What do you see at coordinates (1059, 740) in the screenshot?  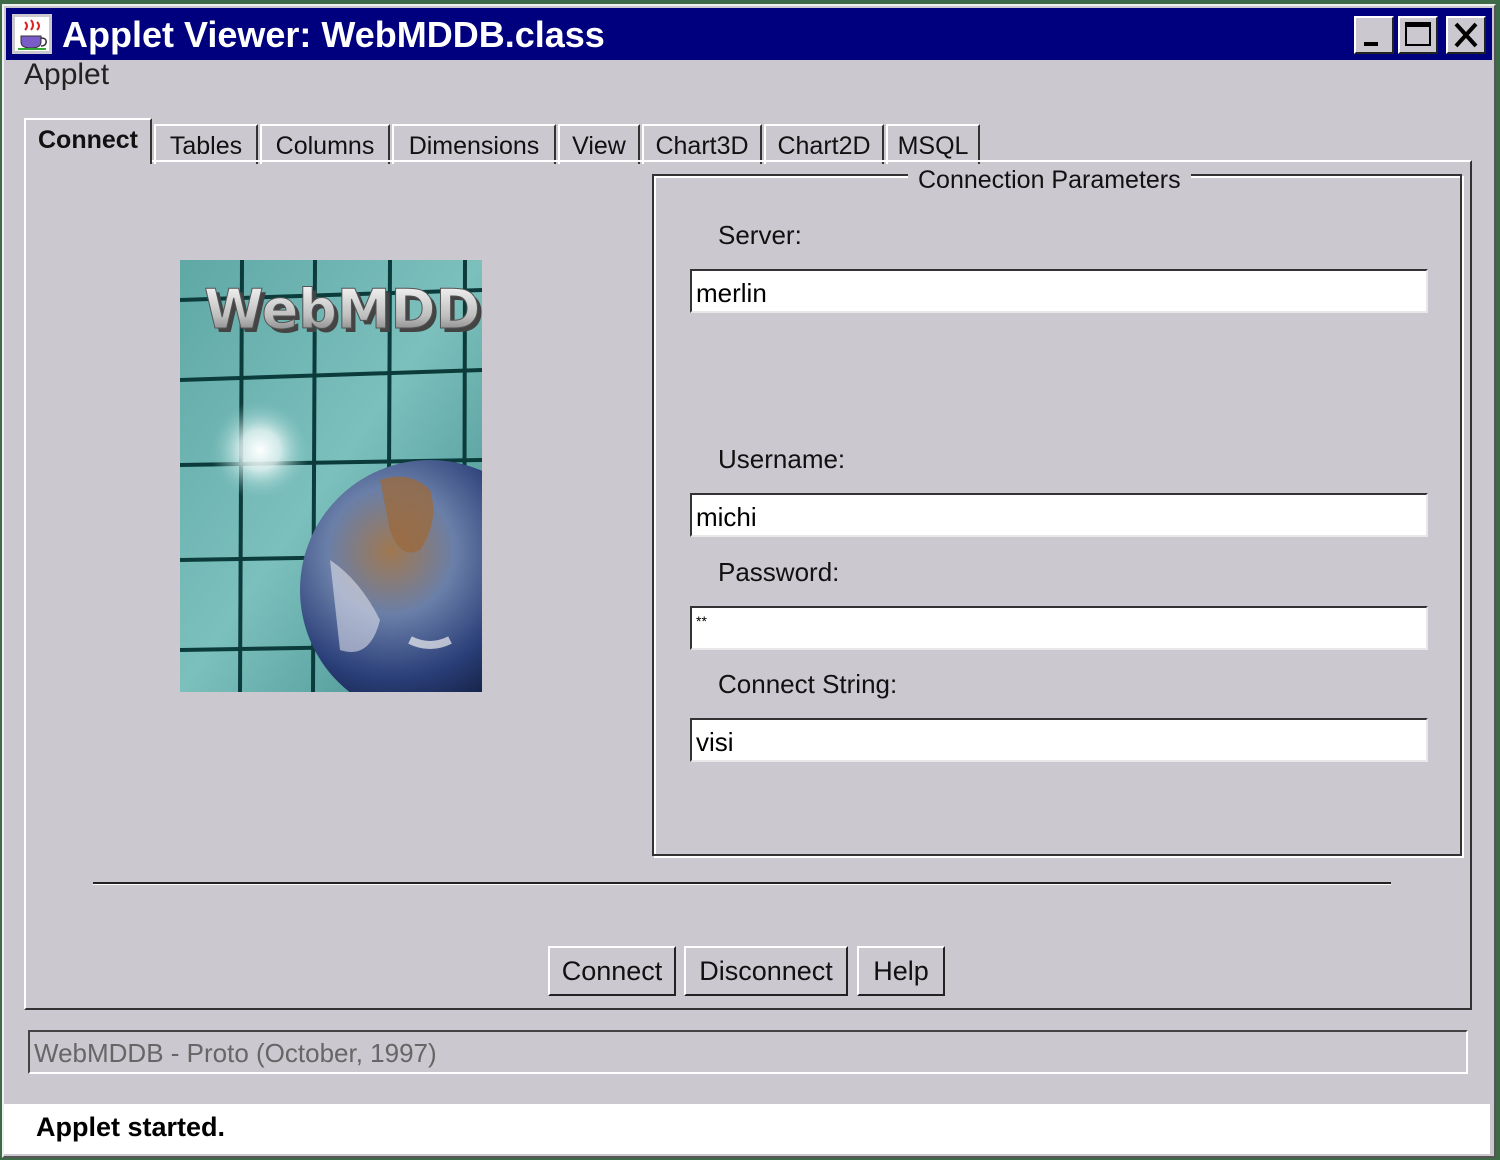 I see `connect-string-input` at bounding box center [1059, 740].